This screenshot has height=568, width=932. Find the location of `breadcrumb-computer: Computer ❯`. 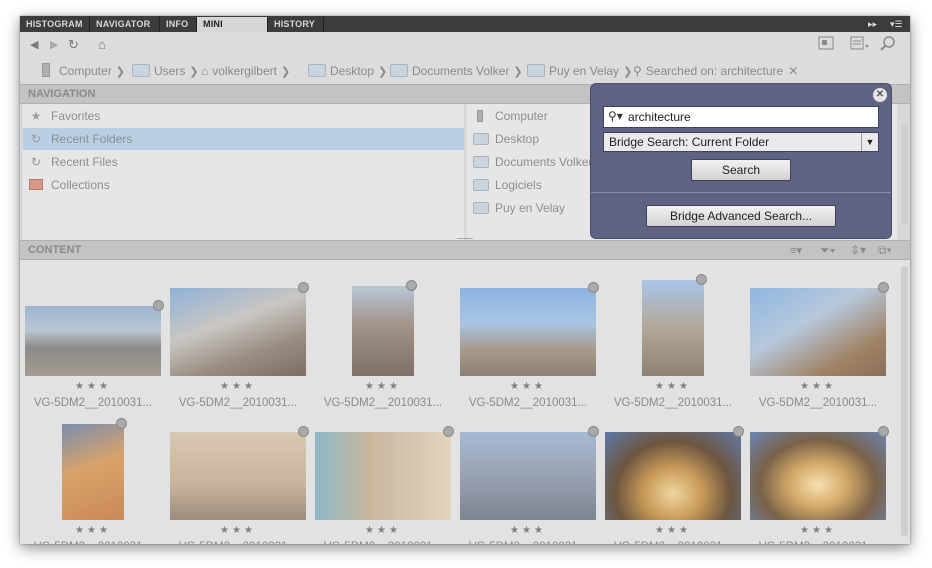

breadcrumb-computer: Computer ❯ is located at coordinates (83, 71).